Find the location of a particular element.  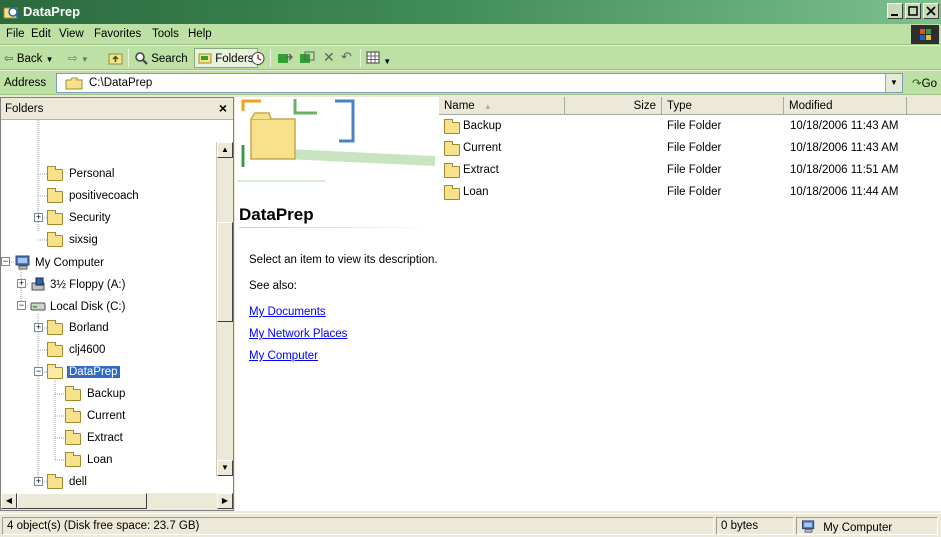

copy-to-button is located at coordinates (307, 59).